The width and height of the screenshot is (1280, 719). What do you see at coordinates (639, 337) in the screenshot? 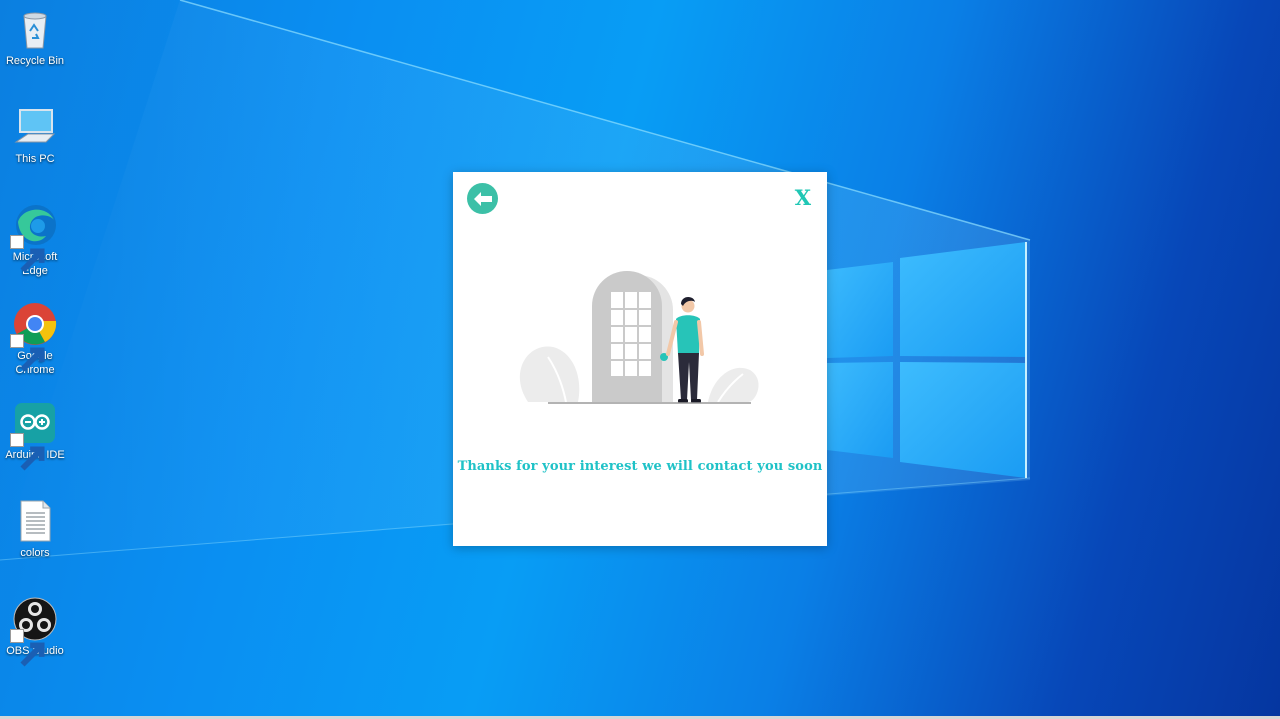
I see `person-at-door-illustration` at bounding box center [639, 337].